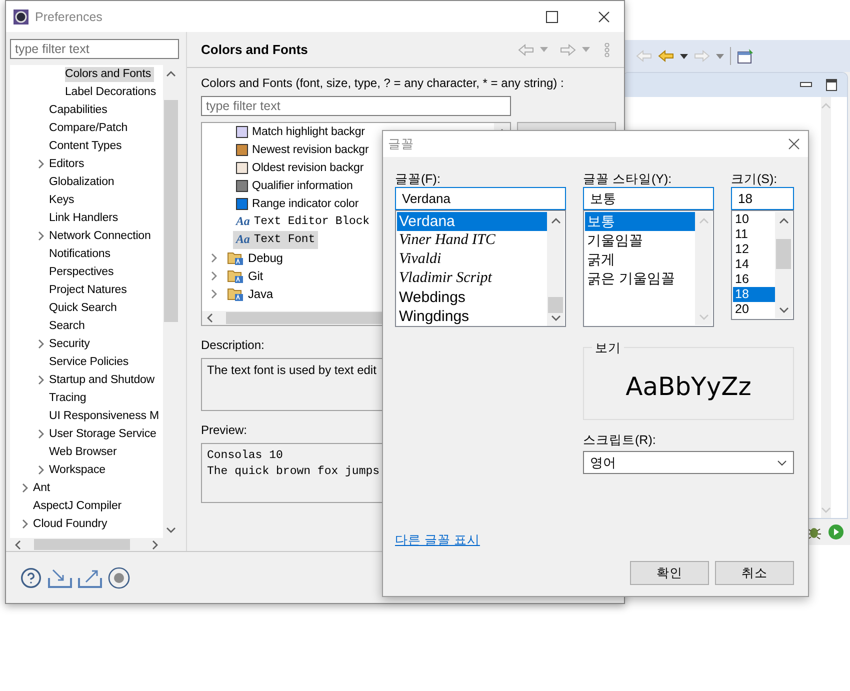 This screenshot has width=850, height=691. Describe the element at coordinates (63, 200) in the screenshot. I see `tree-item: Keys` at that location.